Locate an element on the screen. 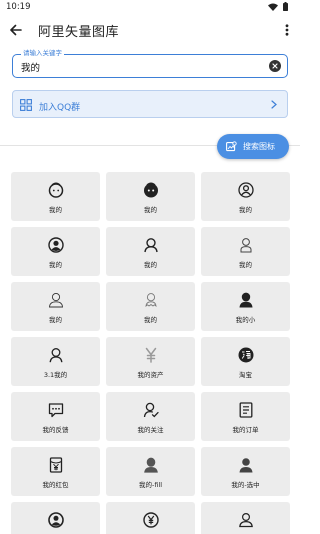 The width and height of the screenshot is (320, 534). chevron-right-icon is located at coordinates (274, 104).